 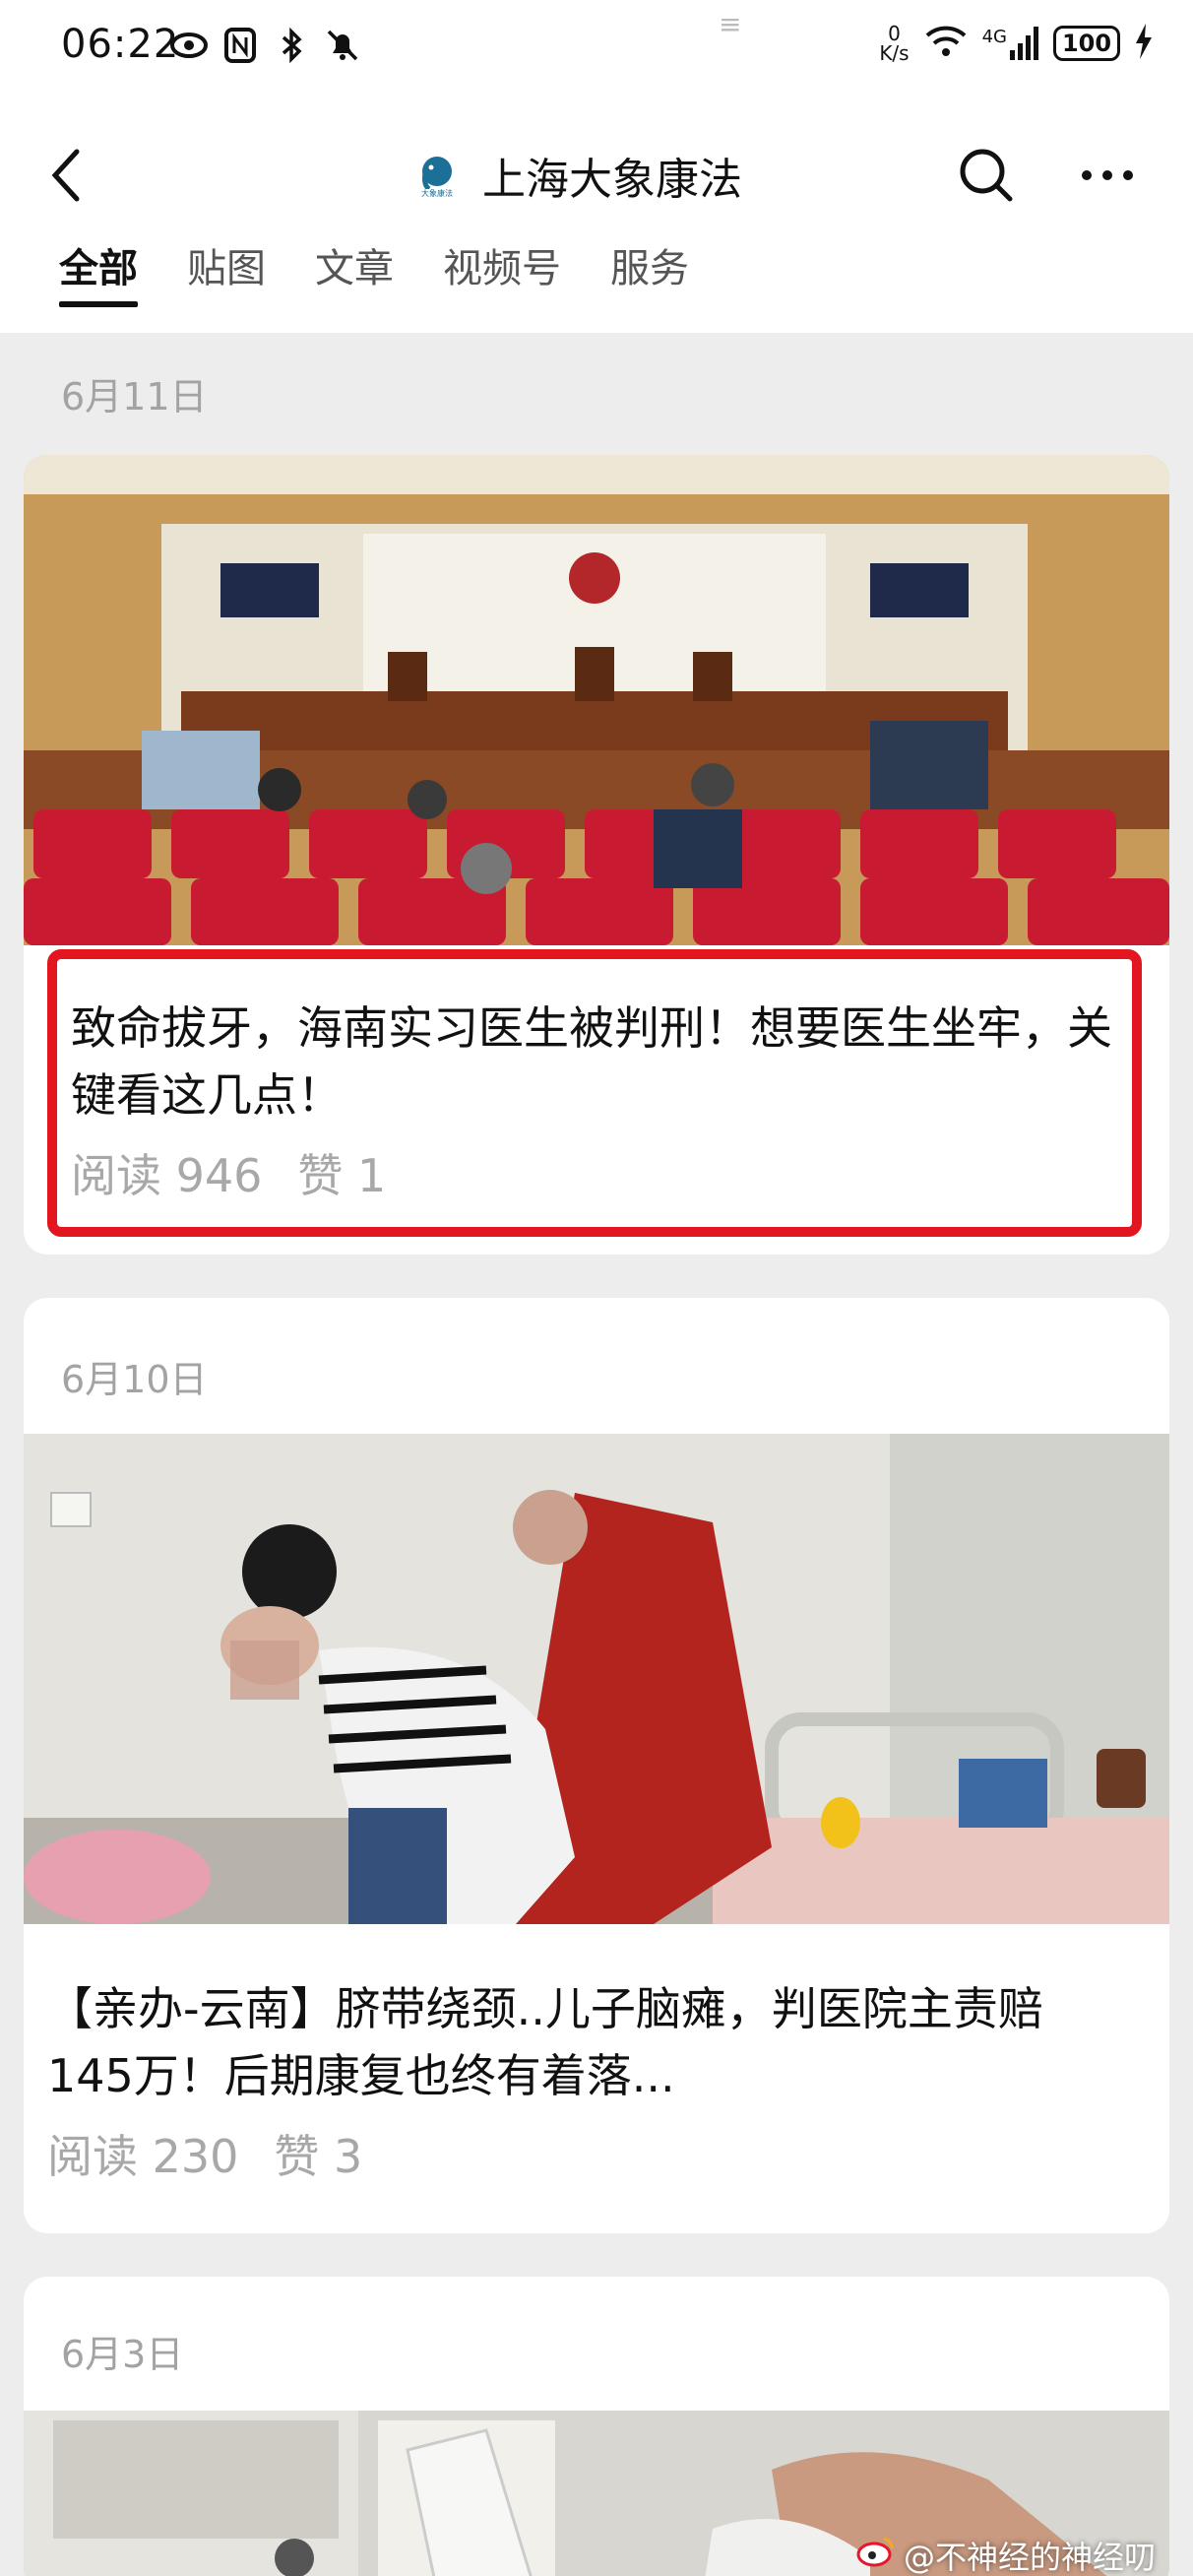 I want to click on nfc-icon, so click(x=240, y=45).